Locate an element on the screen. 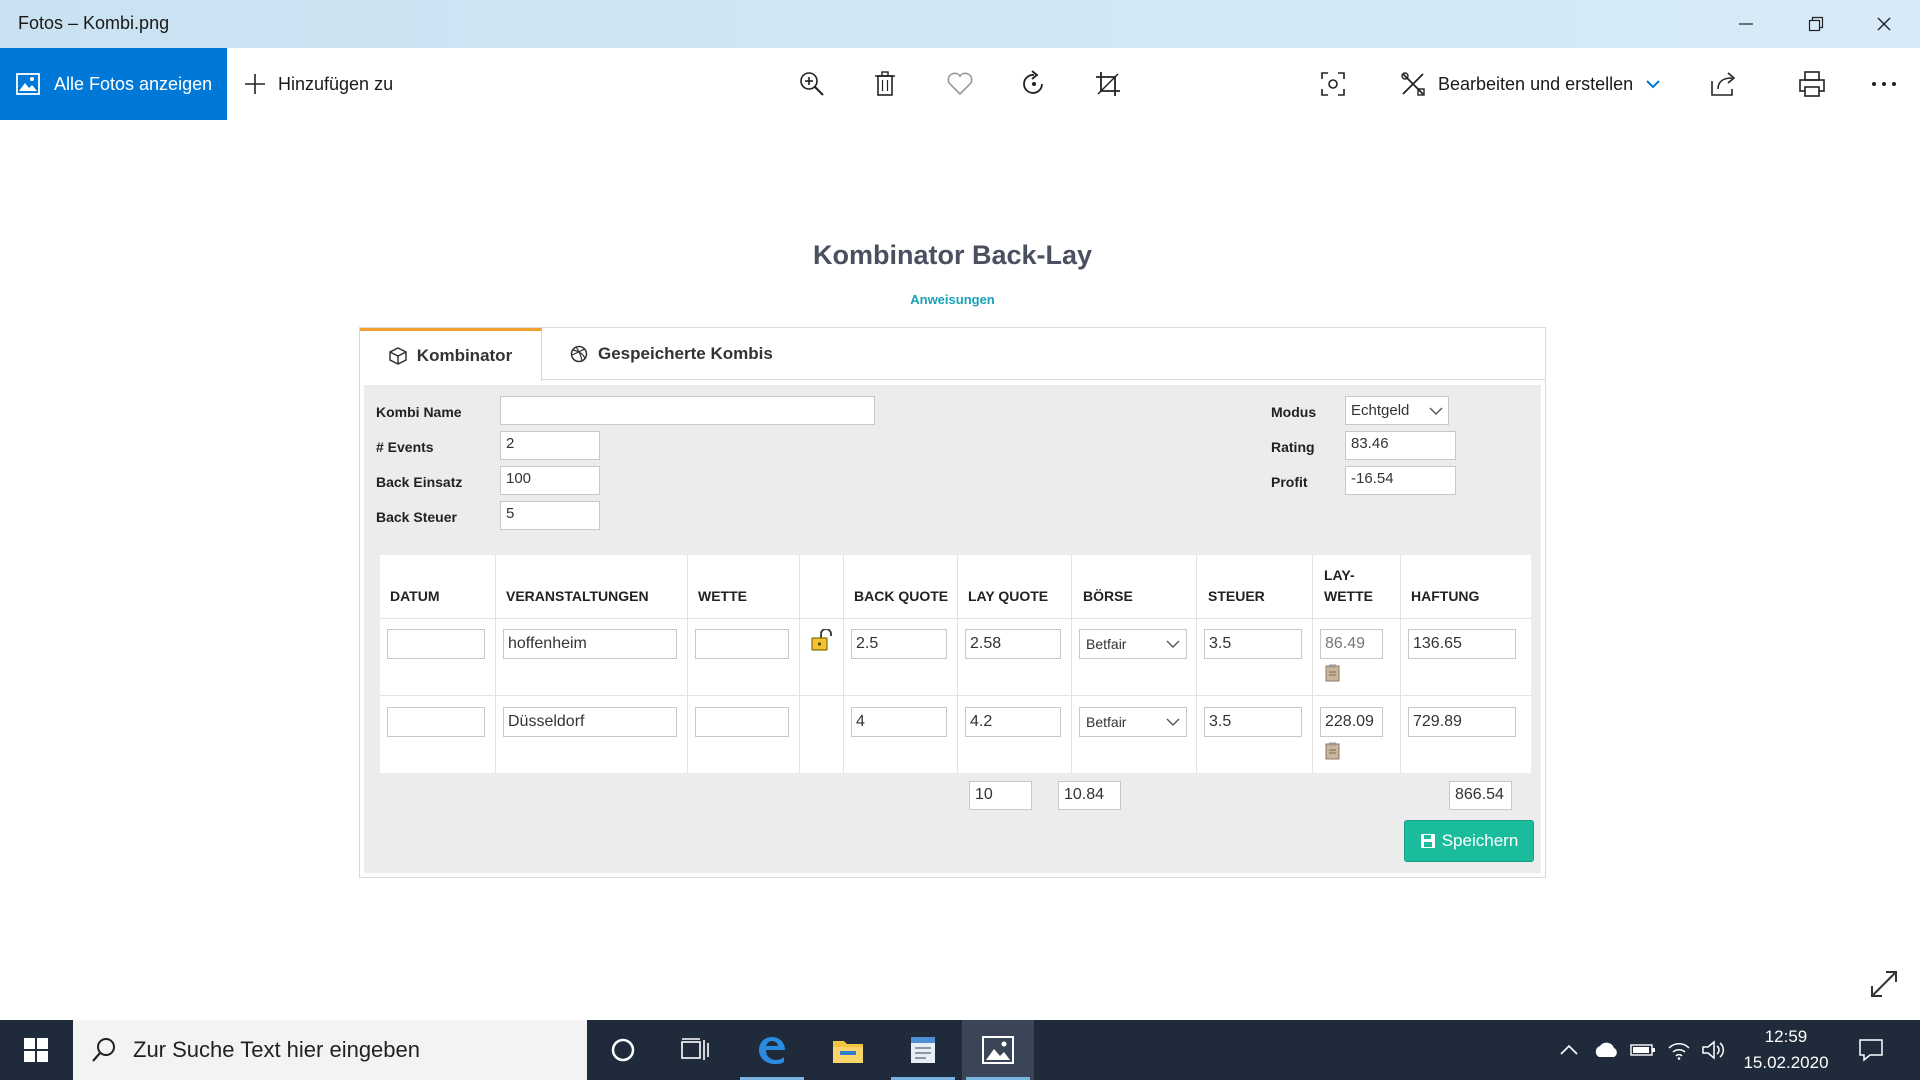 This screenshot has height=1080, width=1920. save-button: Speichern is located at coordinates (1469, 841).